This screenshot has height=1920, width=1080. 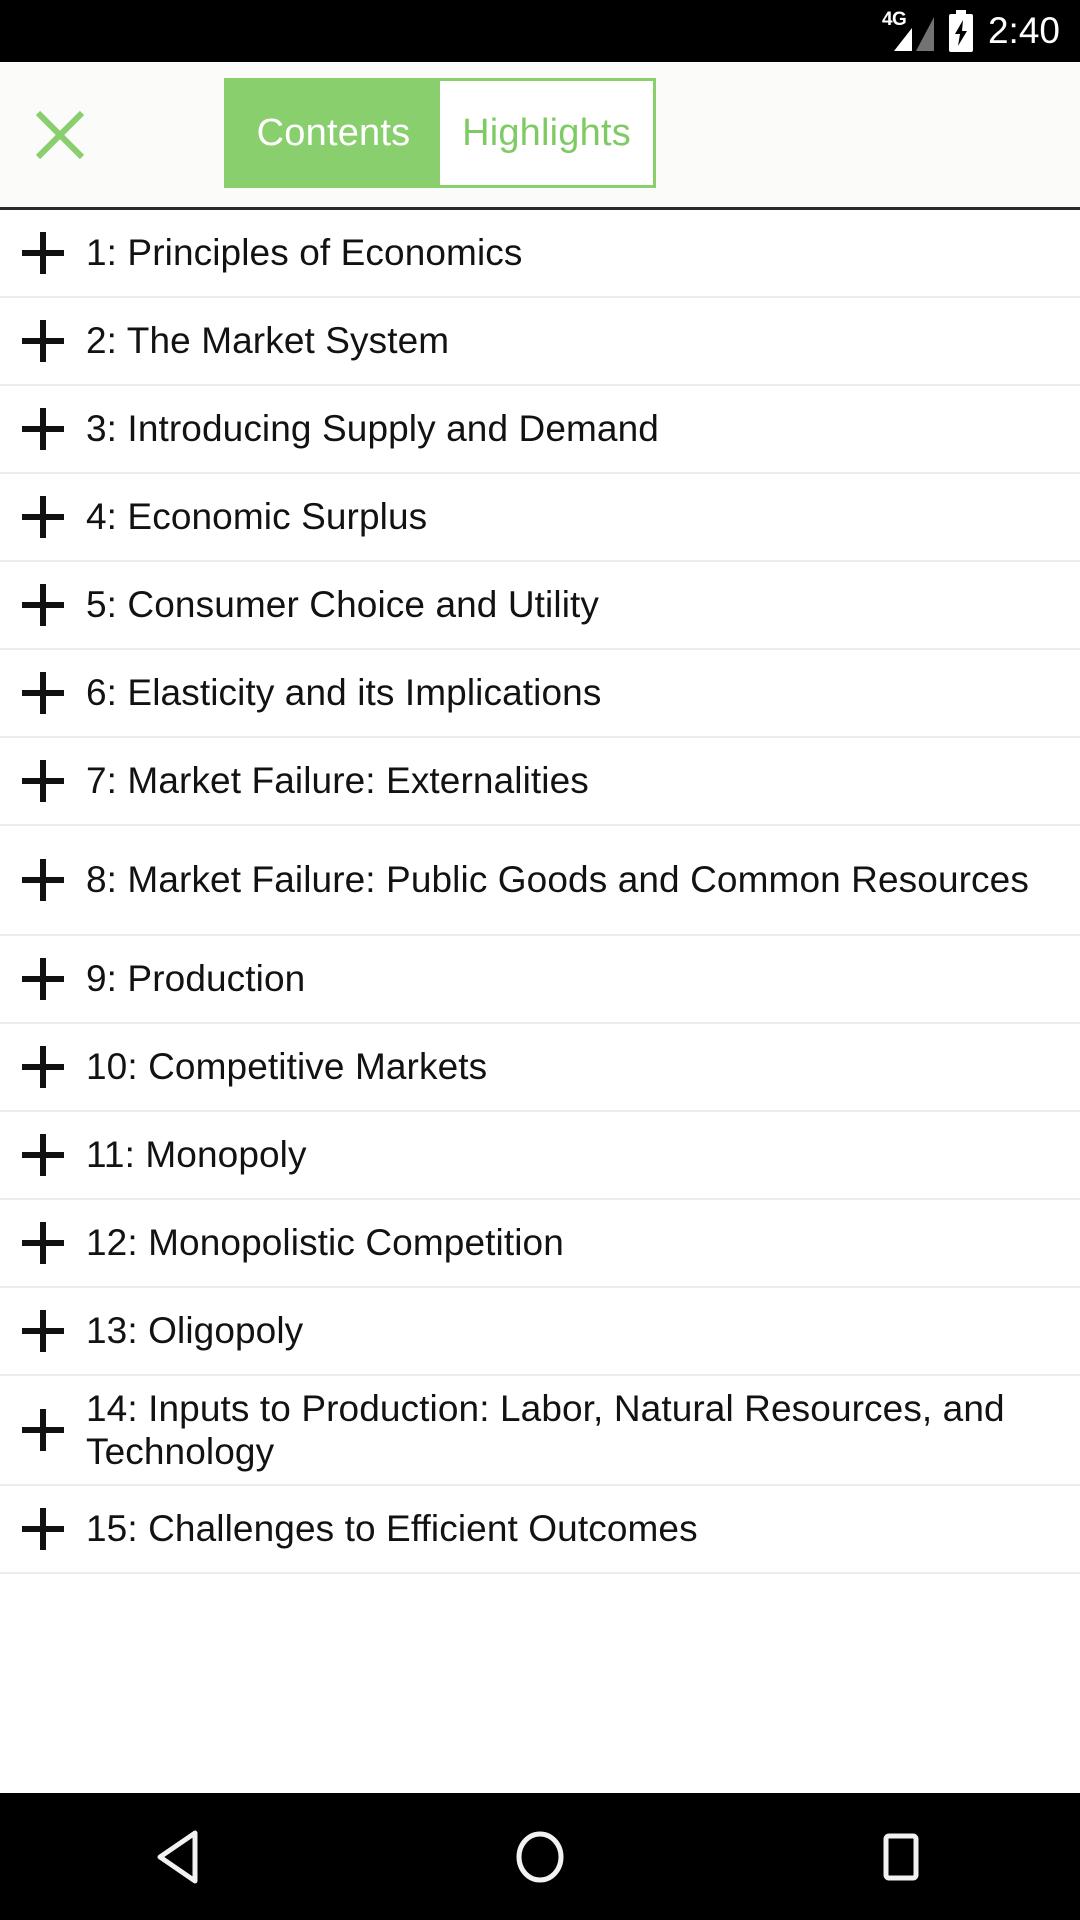 I want to click on signal-triangle, so click(x=913, y=34).